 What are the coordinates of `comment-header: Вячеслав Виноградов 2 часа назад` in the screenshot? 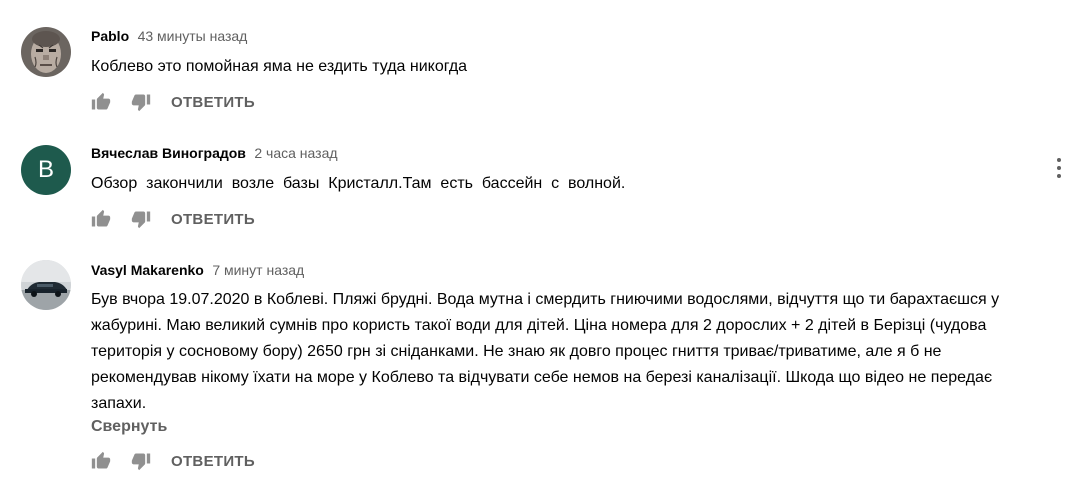 It's located at (214, 154).